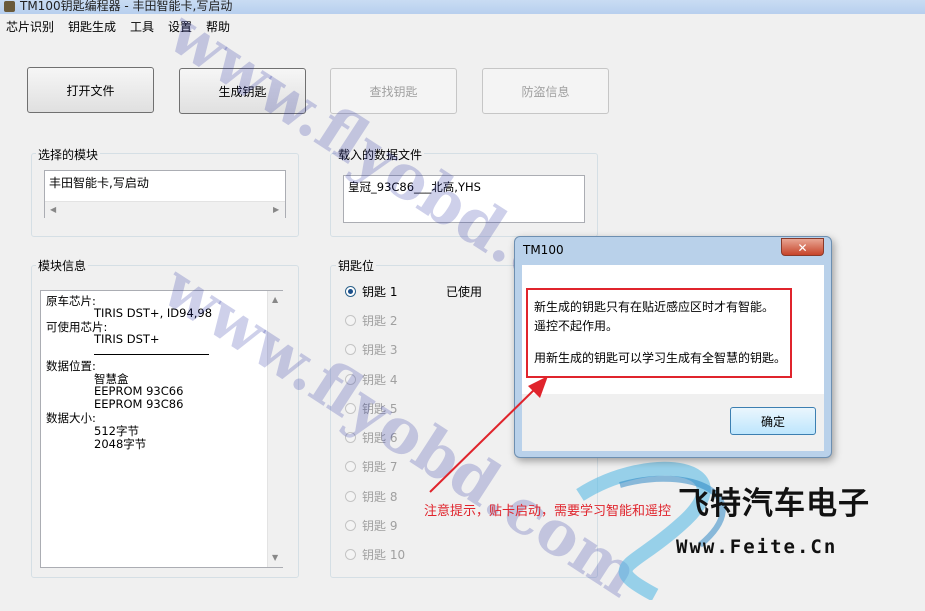 The width and height of the screenshot is (925, 611). Describe the element at coordinates (548, 511) in the screenshot. I see `annotation-note: 注意提示，贴卡启动，需要学习智能和遥控` at that location.